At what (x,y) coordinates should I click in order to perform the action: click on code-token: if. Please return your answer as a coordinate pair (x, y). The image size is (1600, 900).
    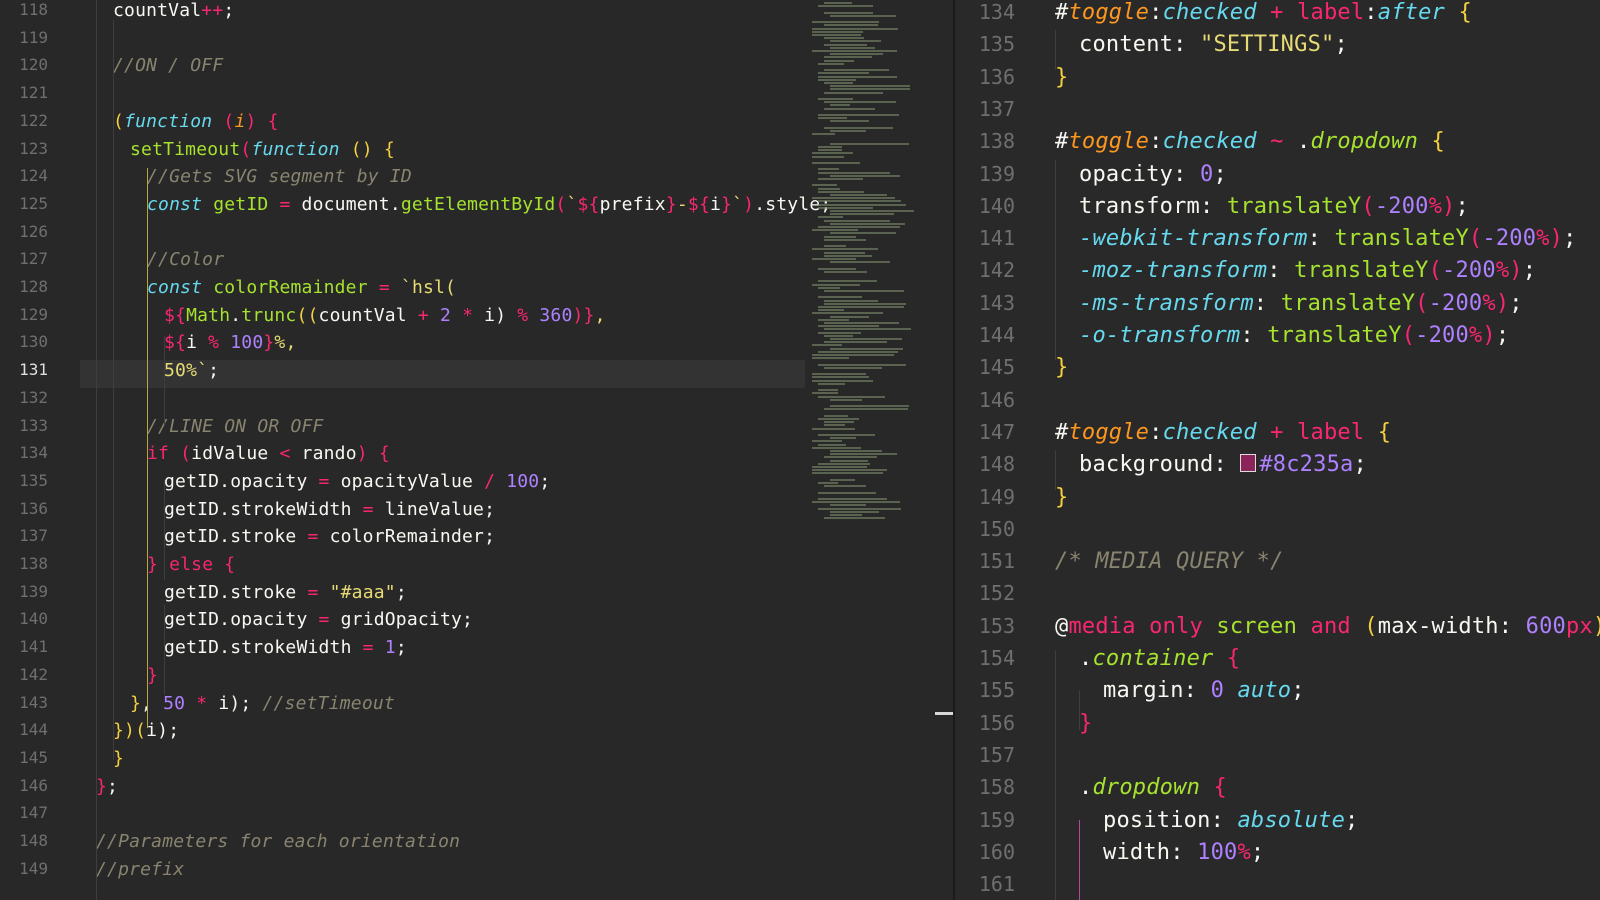
    Looking at the image, I should click on (158, 454).